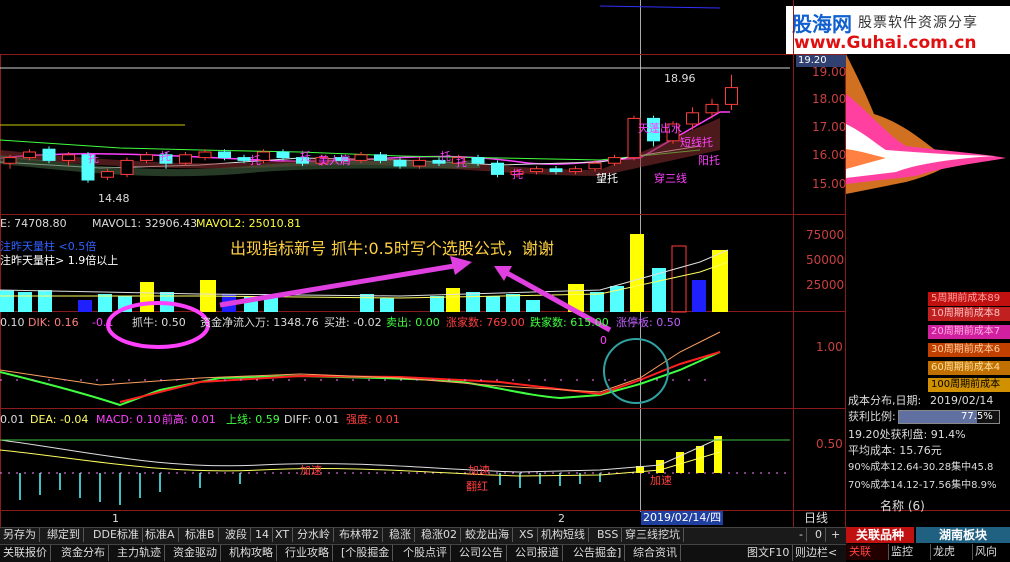 This screenshot has width=1010, height=562. What do you see at coordinates (251, 553) in the screenshot?
I see `tb2-inst-strategy: 机构攻略` at bounding box center [251, 553].